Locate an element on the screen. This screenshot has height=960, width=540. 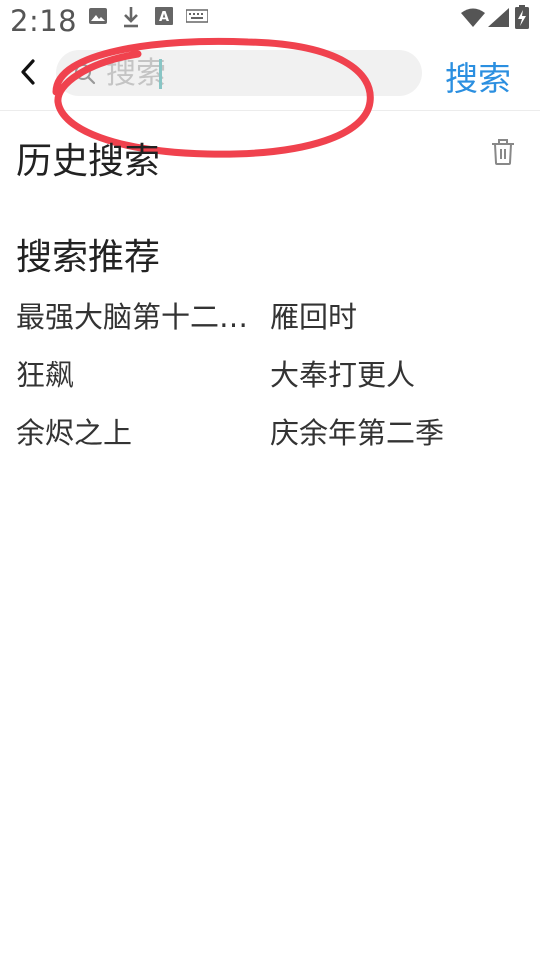
back-button is located at coordinates (28, 72).